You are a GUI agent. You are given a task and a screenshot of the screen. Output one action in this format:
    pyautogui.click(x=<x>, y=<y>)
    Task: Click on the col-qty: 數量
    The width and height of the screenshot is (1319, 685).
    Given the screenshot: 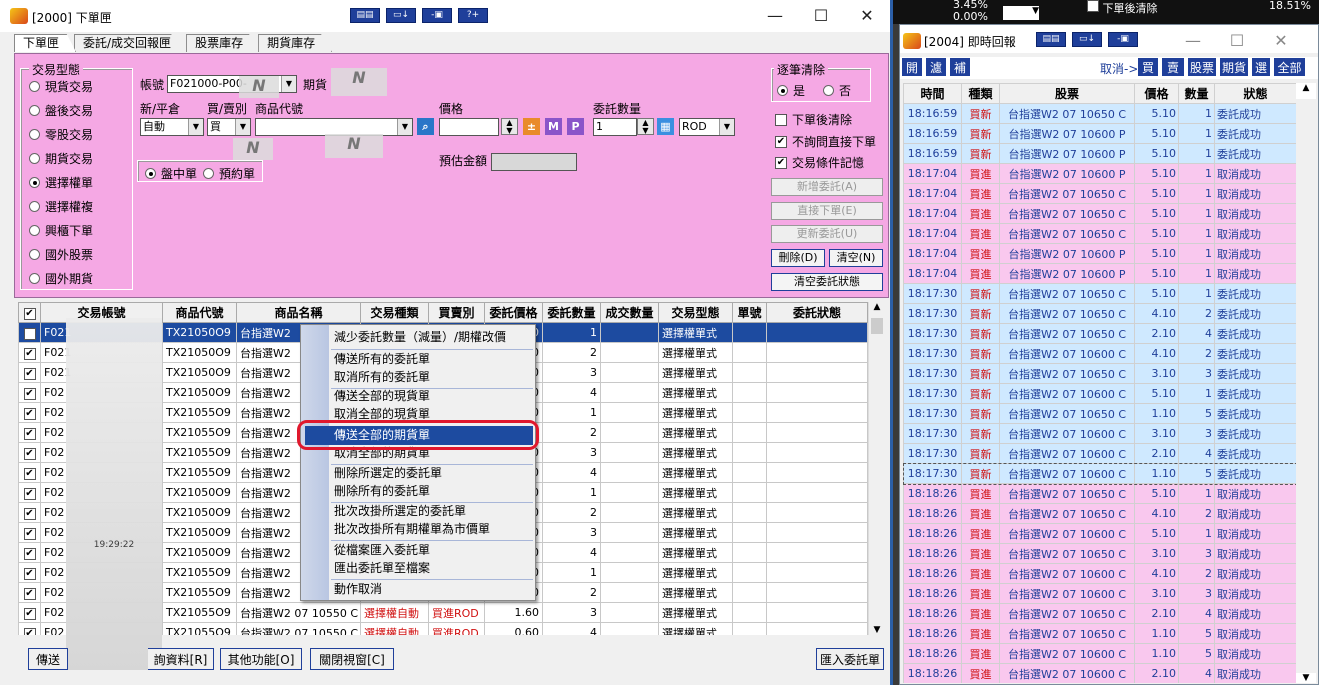 What is the action you would take?
    pyautogui.click(x=1196, y=93)
    